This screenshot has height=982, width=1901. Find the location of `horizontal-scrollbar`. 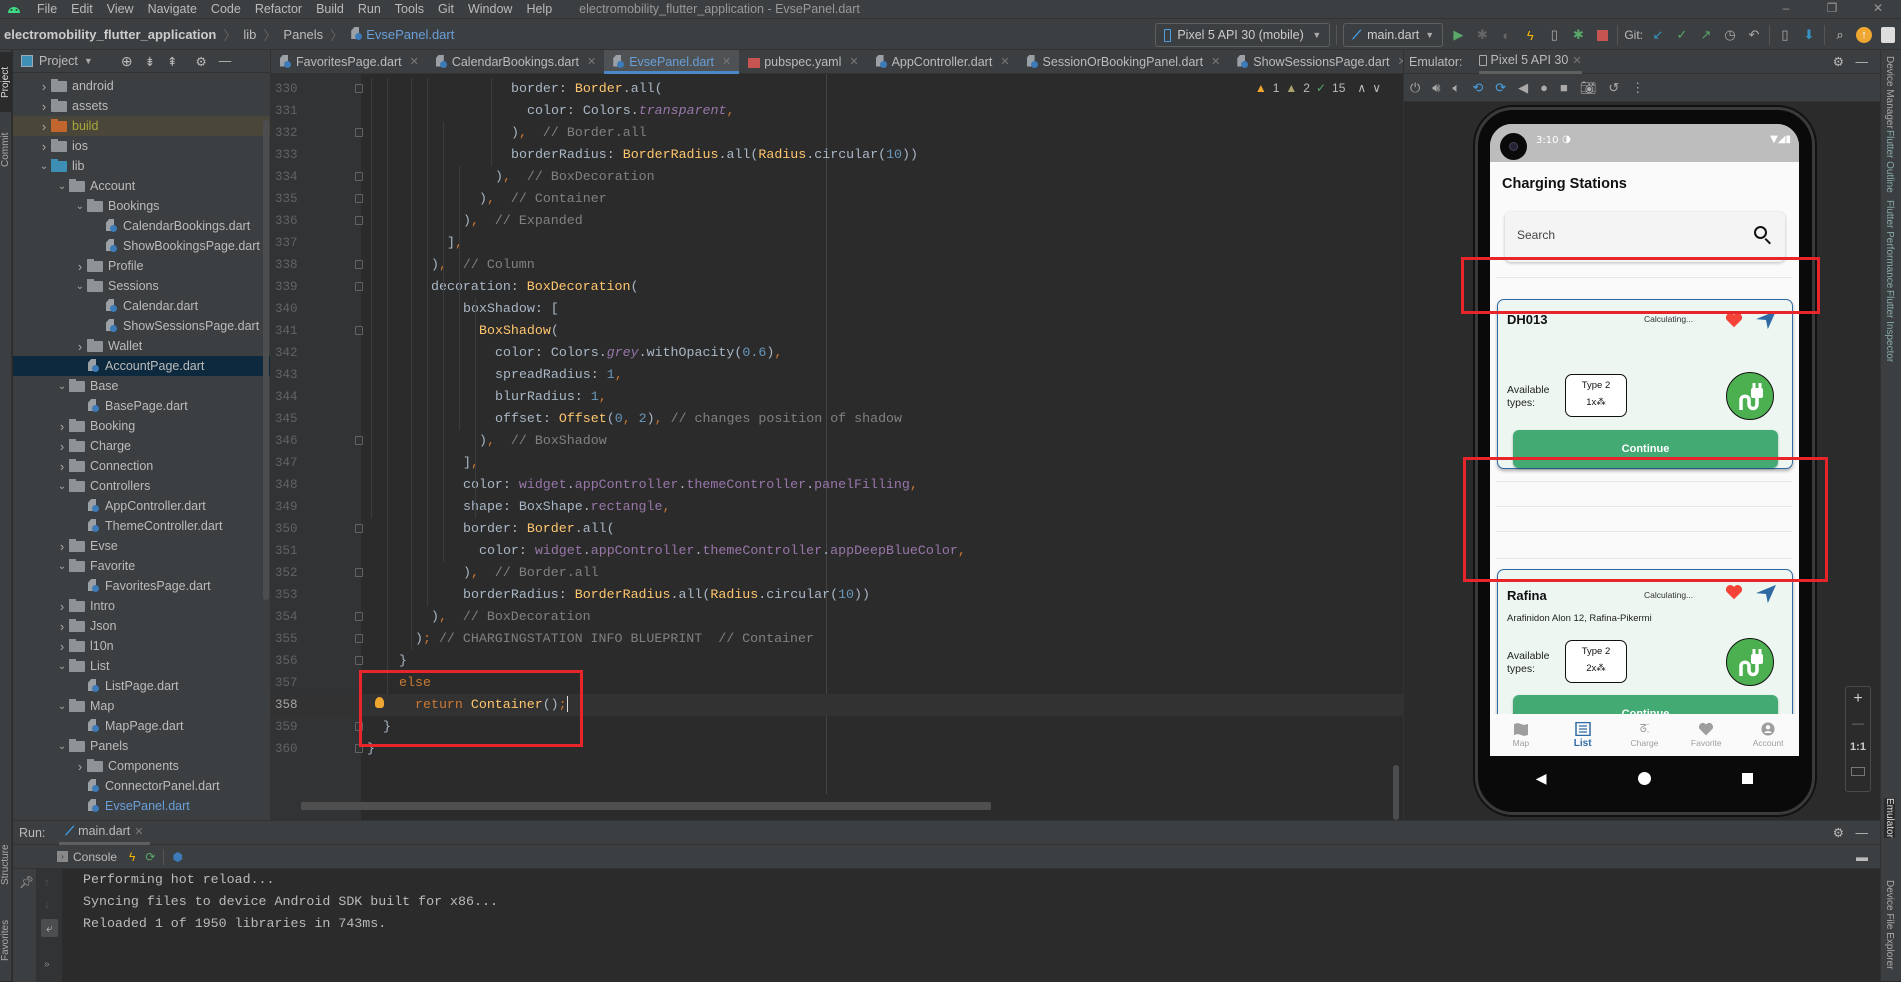

horizontal-scrollbar is located at coordinates (646, 806).